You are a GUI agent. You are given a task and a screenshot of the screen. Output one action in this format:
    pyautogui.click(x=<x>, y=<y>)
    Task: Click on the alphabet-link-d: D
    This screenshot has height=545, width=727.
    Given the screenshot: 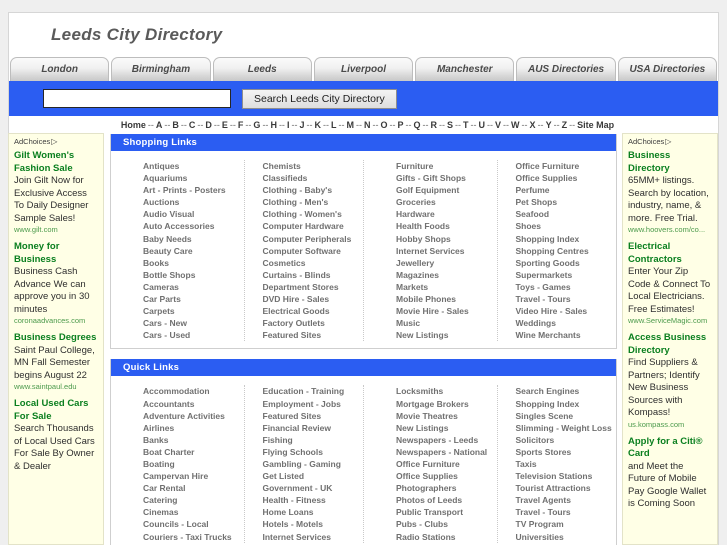 What is the action you would take?
    pyautogui.click(x=208, y=125)
    